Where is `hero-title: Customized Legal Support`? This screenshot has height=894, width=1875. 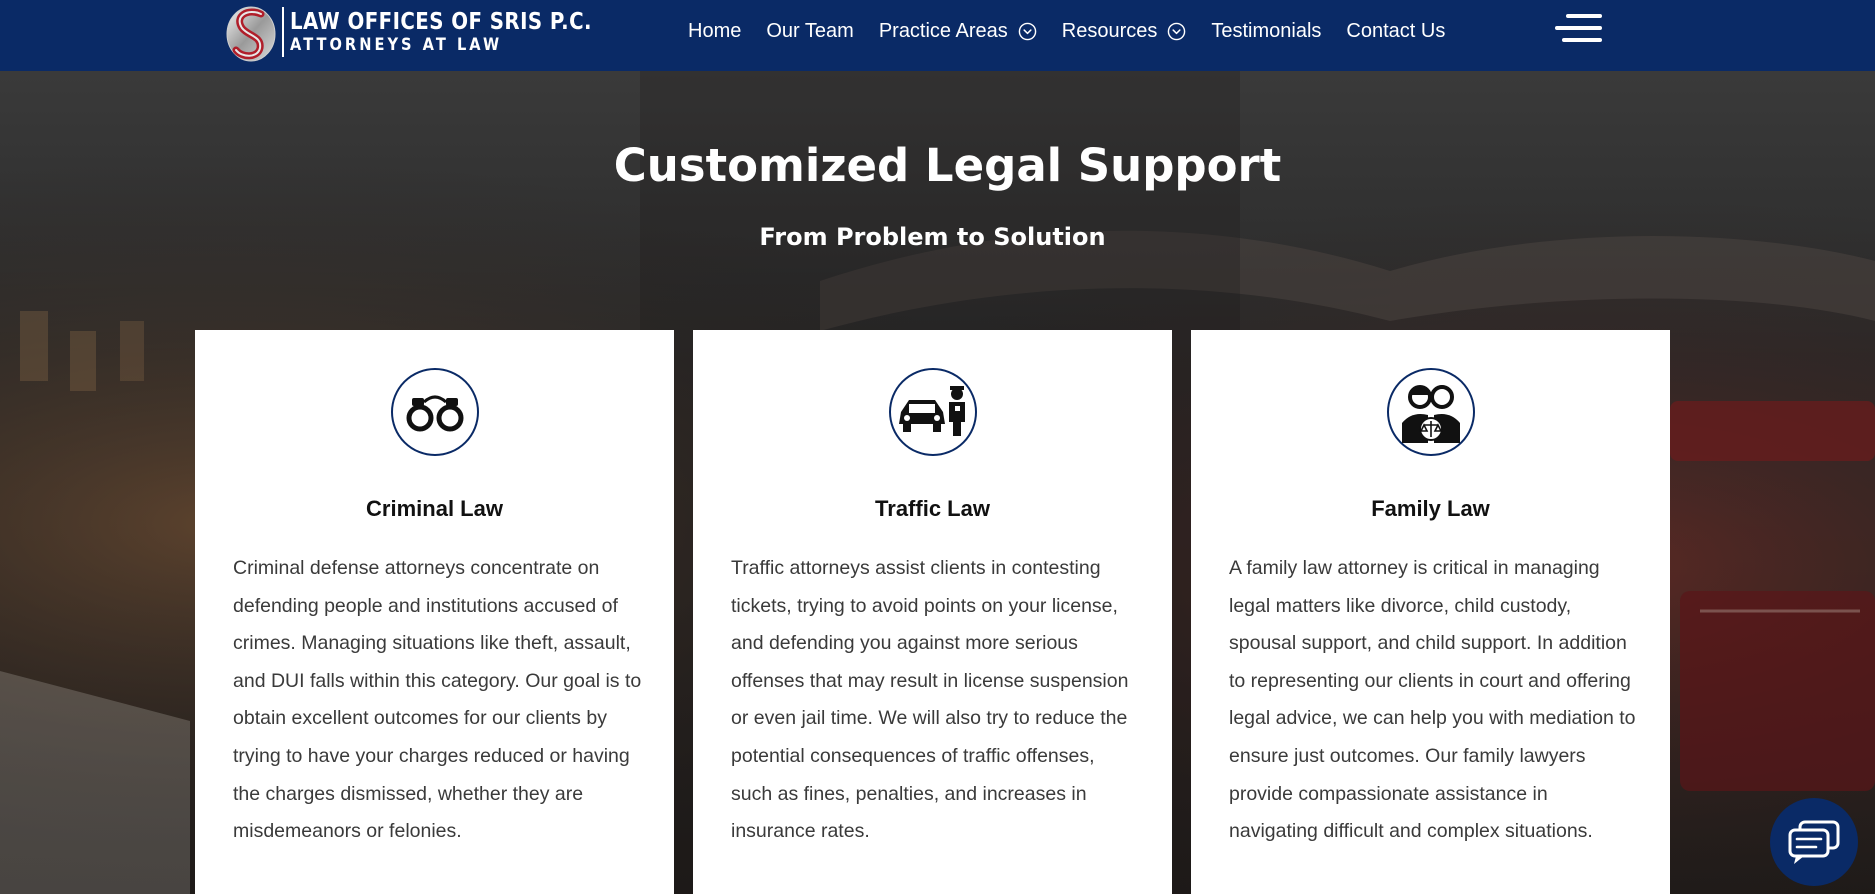 hero-title: Customized Legal Support is located at coordinates (947, 165).